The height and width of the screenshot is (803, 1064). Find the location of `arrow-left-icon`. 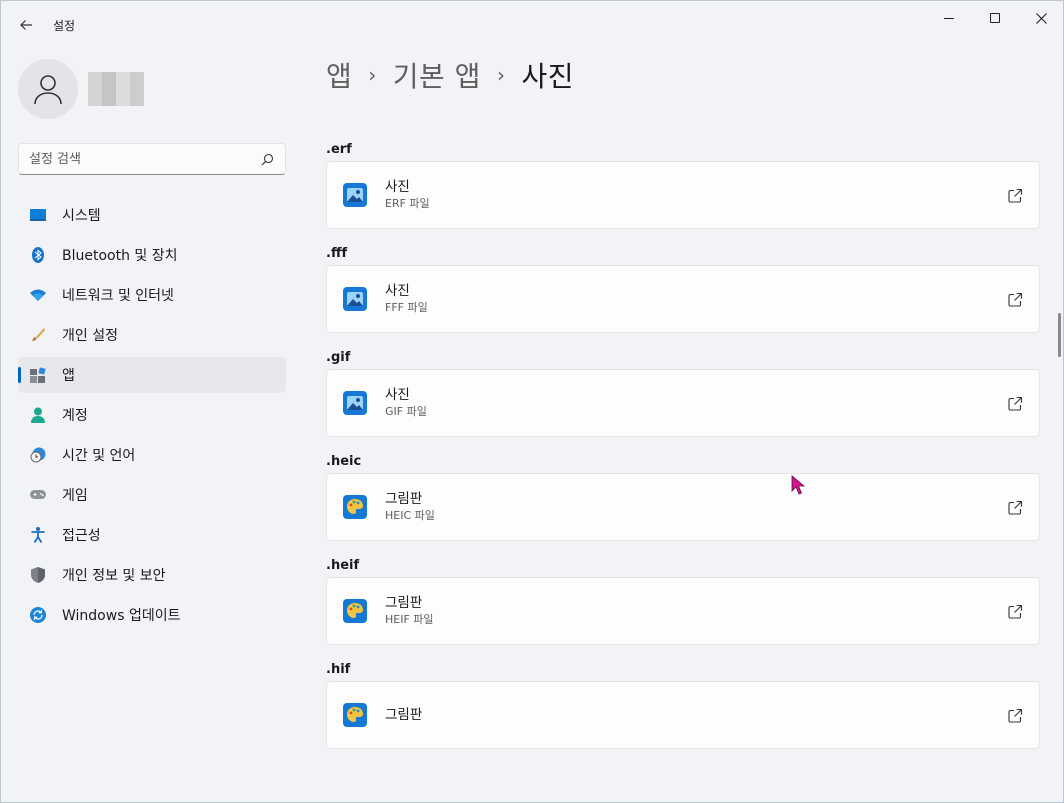

arrow-left-icon is located at coordinates (26, 25).